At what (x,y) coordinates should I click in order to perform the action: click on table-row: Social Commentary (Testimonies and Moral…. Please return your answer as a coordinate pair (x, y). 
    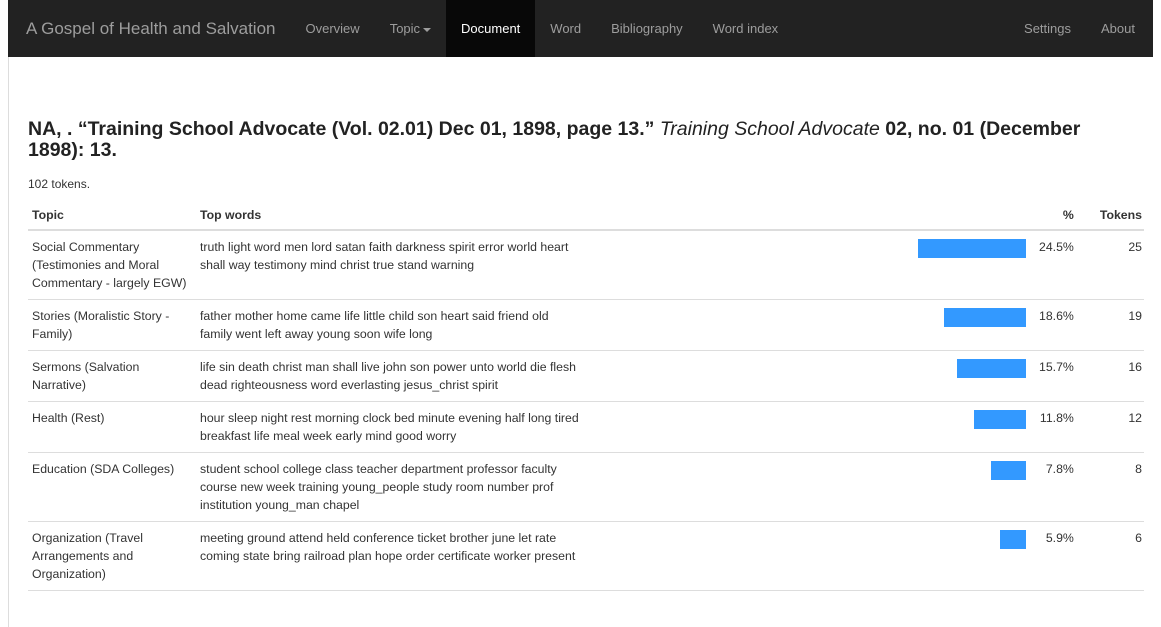
    Looking at the image, I should click on (586, 265).